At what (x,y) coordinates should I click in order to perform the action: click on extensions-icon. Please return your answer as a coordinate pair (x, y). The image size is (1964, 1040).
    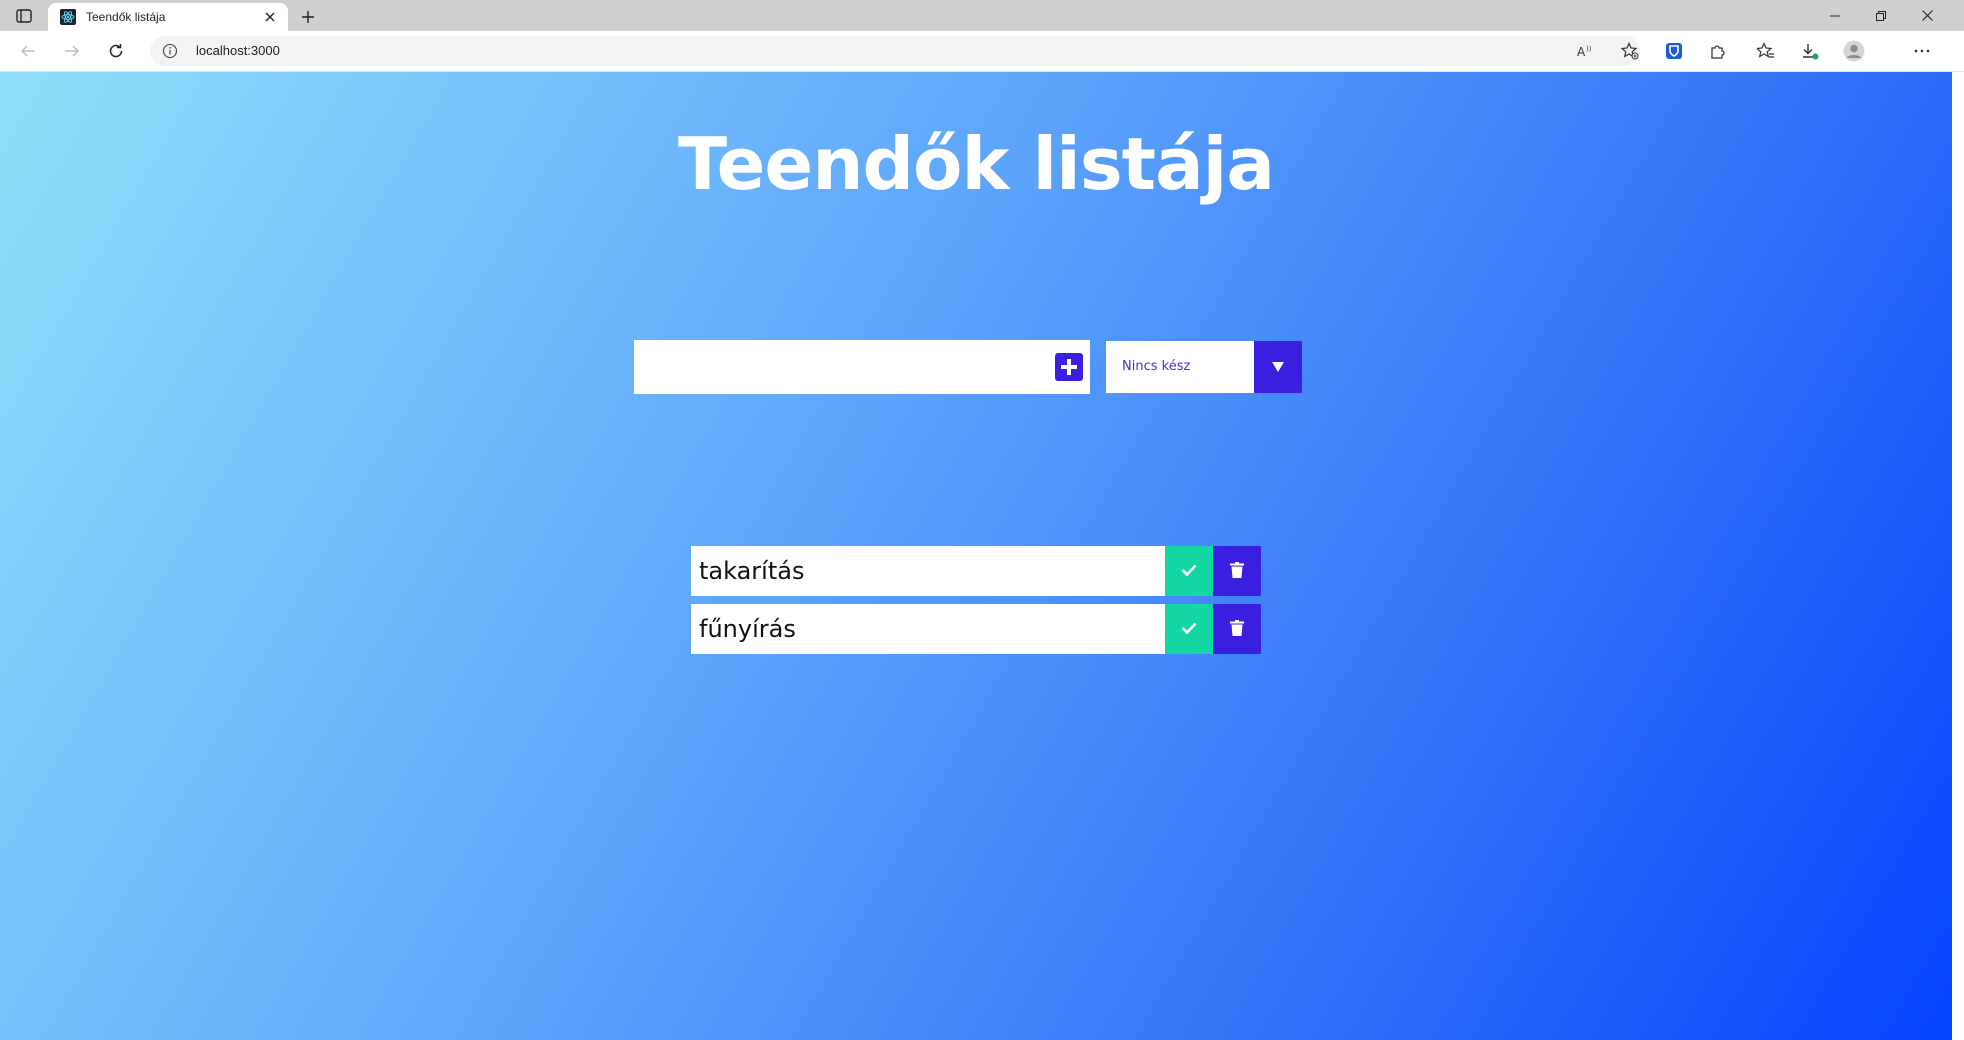
    Looking at the image, I should click on (1718, 51).